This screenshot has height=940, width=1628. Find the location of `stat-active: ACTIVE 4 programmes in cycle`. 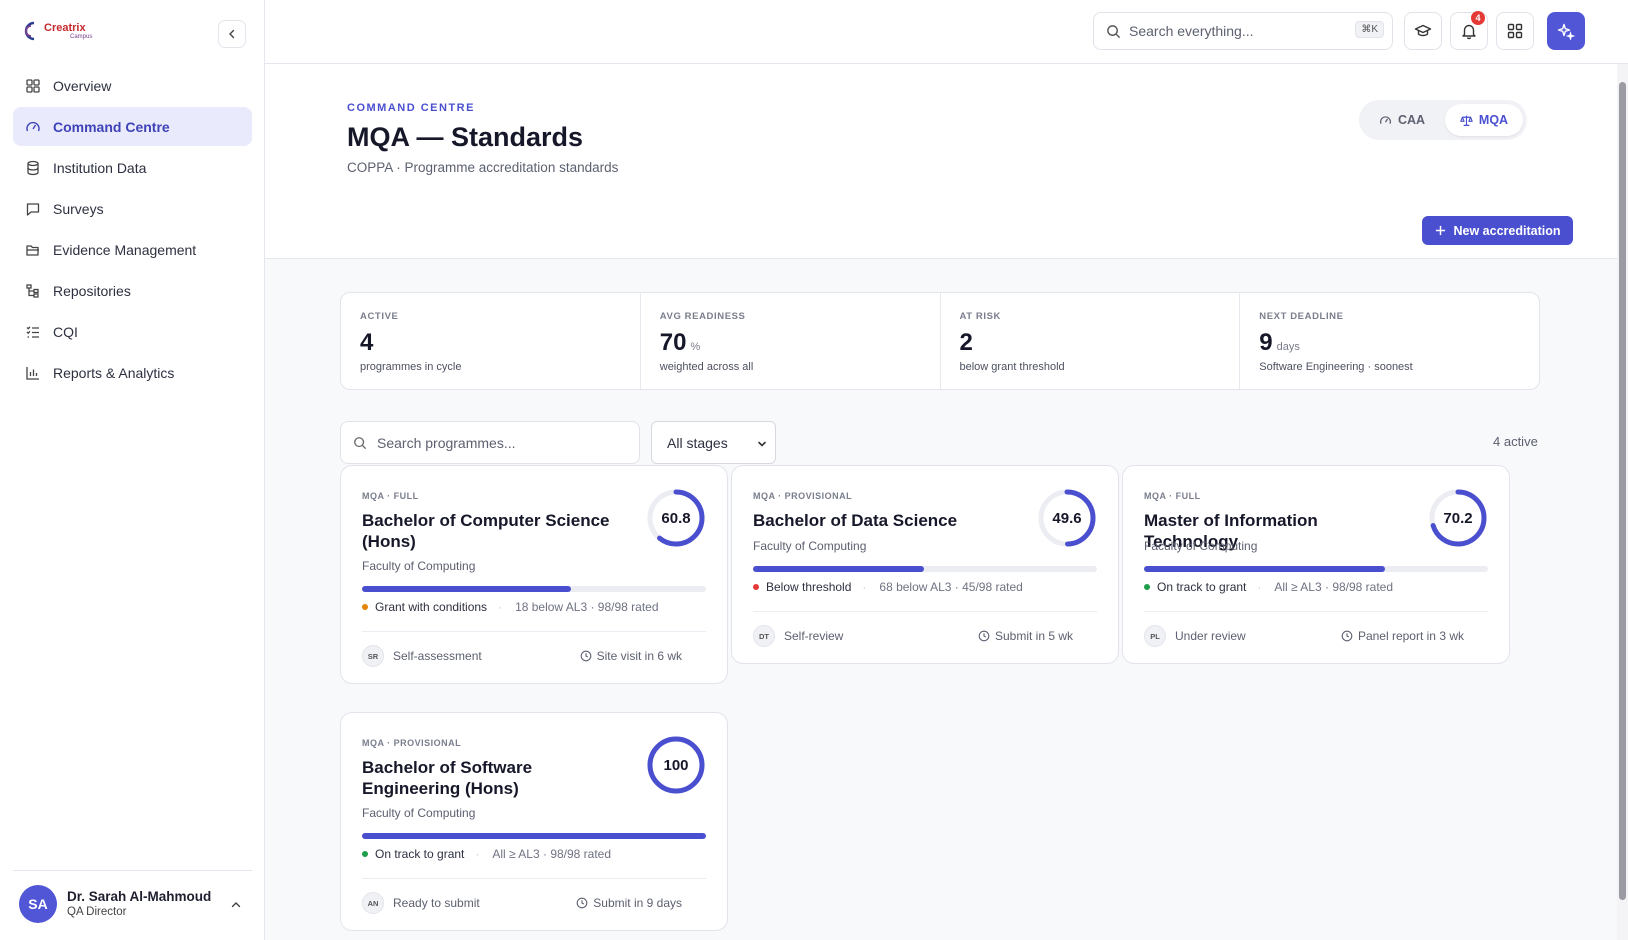

stat-active: ACTIVE 4 programmes in cycle is located at coordinates (491, 341).